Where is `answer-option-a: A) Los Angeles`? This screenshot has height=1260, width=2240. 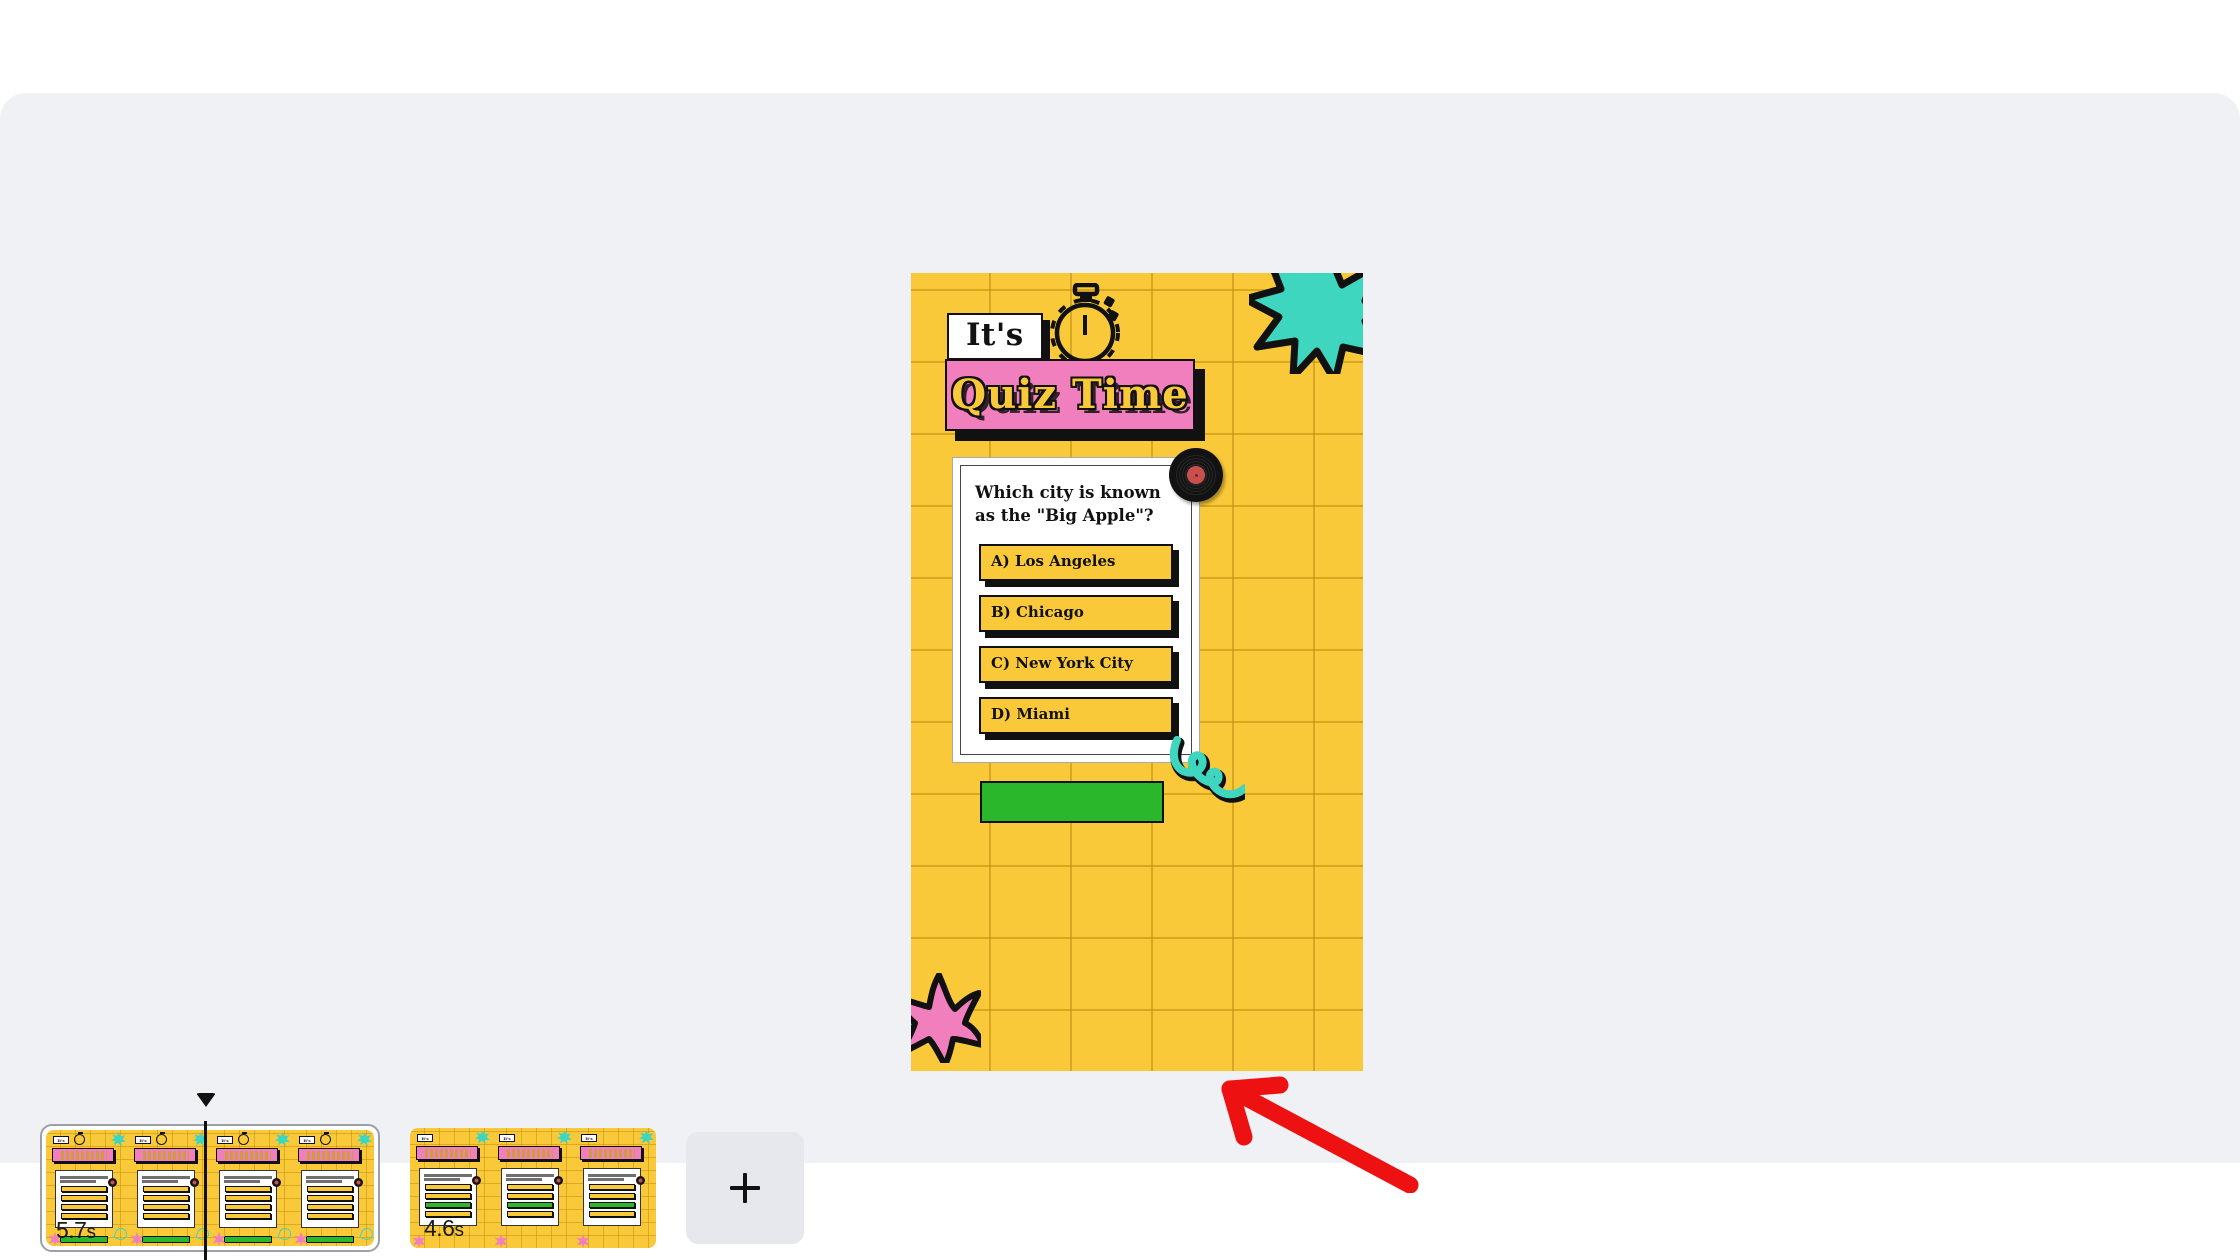
answer-option-a: A) Los Angeles is located at coordinates (1076, 562).